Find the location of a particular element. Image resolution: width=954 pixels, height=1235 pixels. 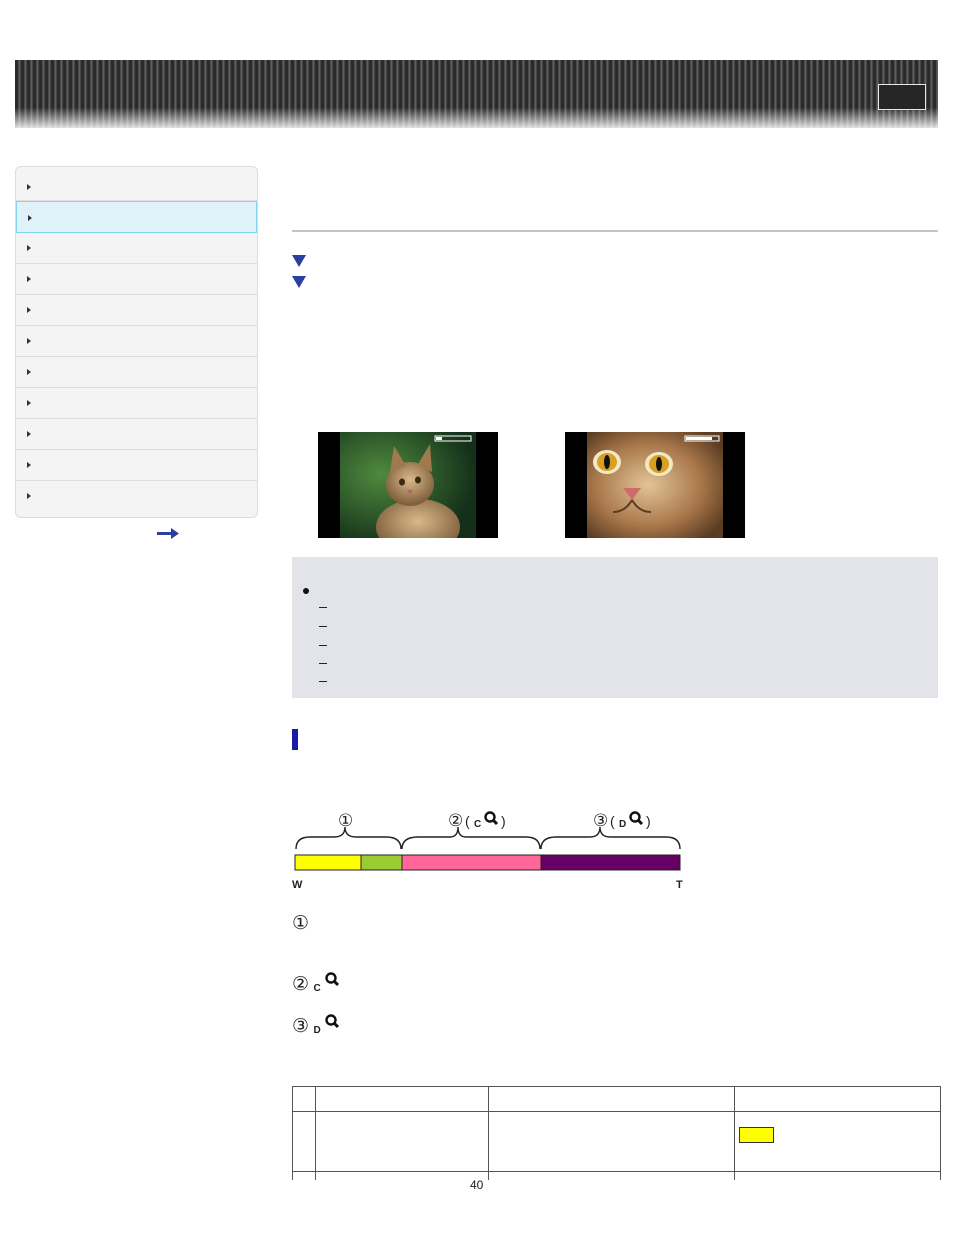

sidebar-nav is located at coordinates (136, 342).